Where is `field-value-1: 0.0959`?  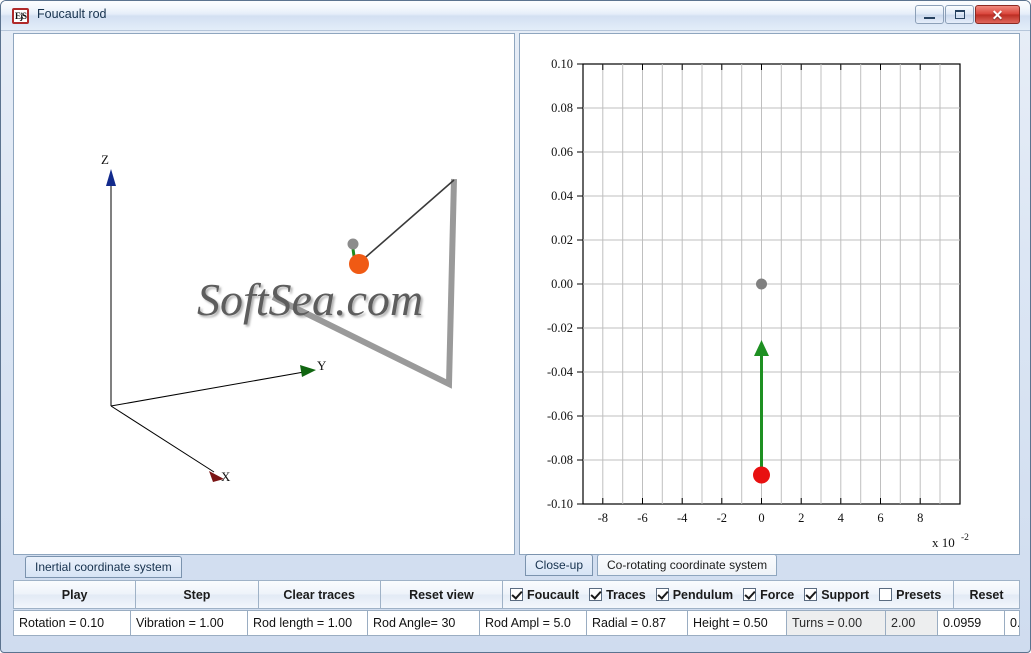 field-value-1: 0.0959 is located at coordinates (971, 623).